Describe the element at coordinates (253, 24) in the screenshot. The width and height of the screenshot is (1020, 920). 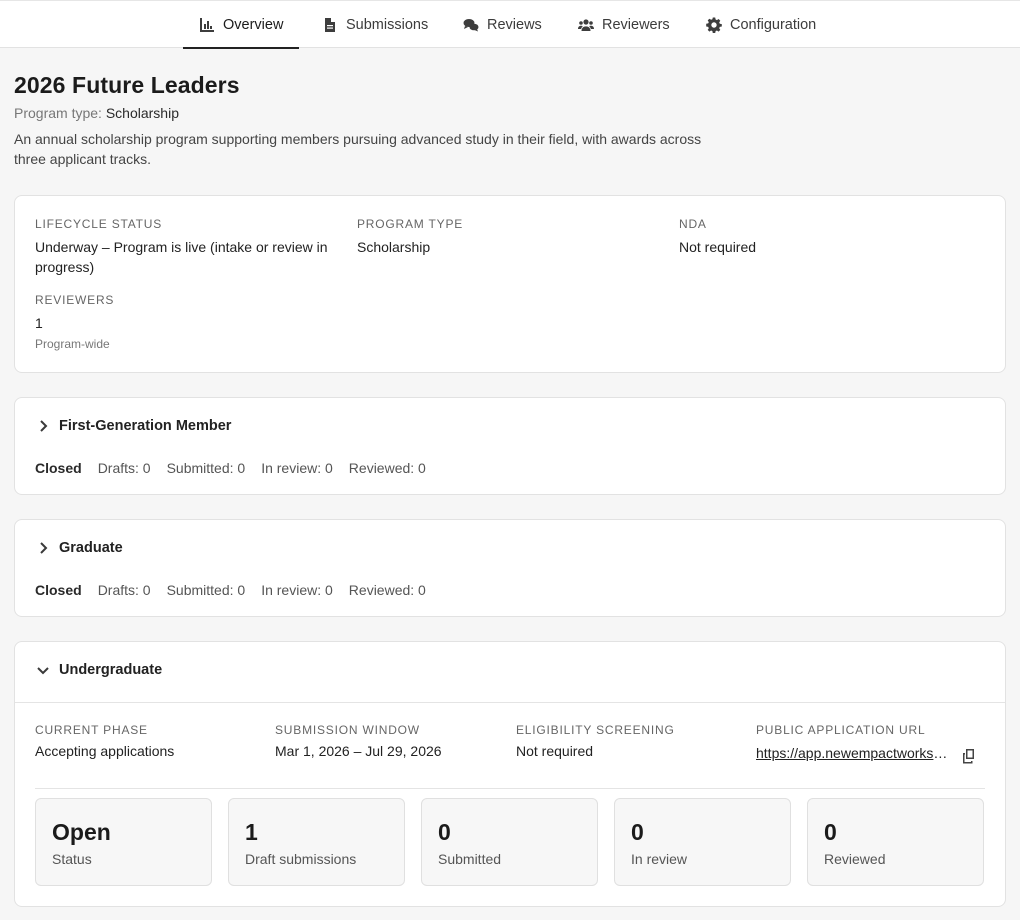
I see `tab-label: Overview` at that location.